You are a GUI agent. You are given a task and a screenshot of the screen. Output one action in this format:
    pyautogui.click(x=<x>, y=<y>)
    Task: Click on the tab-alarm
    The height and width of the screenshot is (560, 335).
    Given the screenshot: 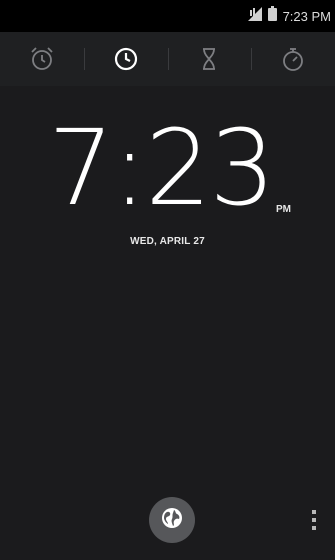 What is the action you would take?
    pyautogui.click(x=42, y=59)
    